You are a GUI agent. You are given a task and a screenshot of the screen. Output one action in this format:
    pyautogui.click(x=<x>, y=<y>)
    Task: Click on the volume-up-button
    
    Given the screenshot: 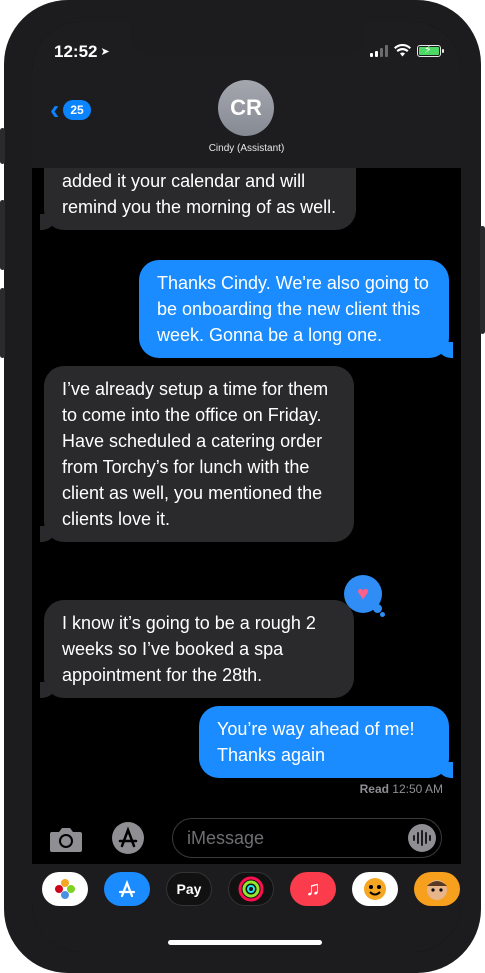 What is the action you would take?
    pyautogui.click(x=2, y=235)
    